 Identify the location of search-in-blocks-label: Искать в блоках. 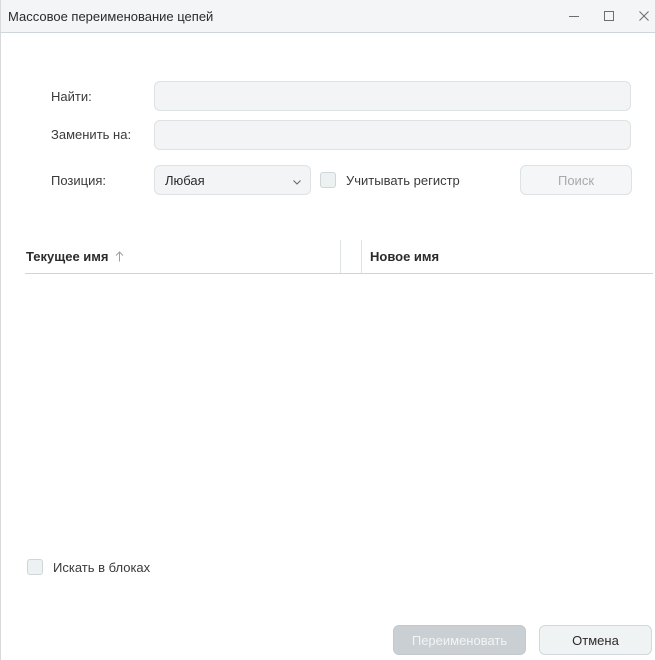
(101, 567).